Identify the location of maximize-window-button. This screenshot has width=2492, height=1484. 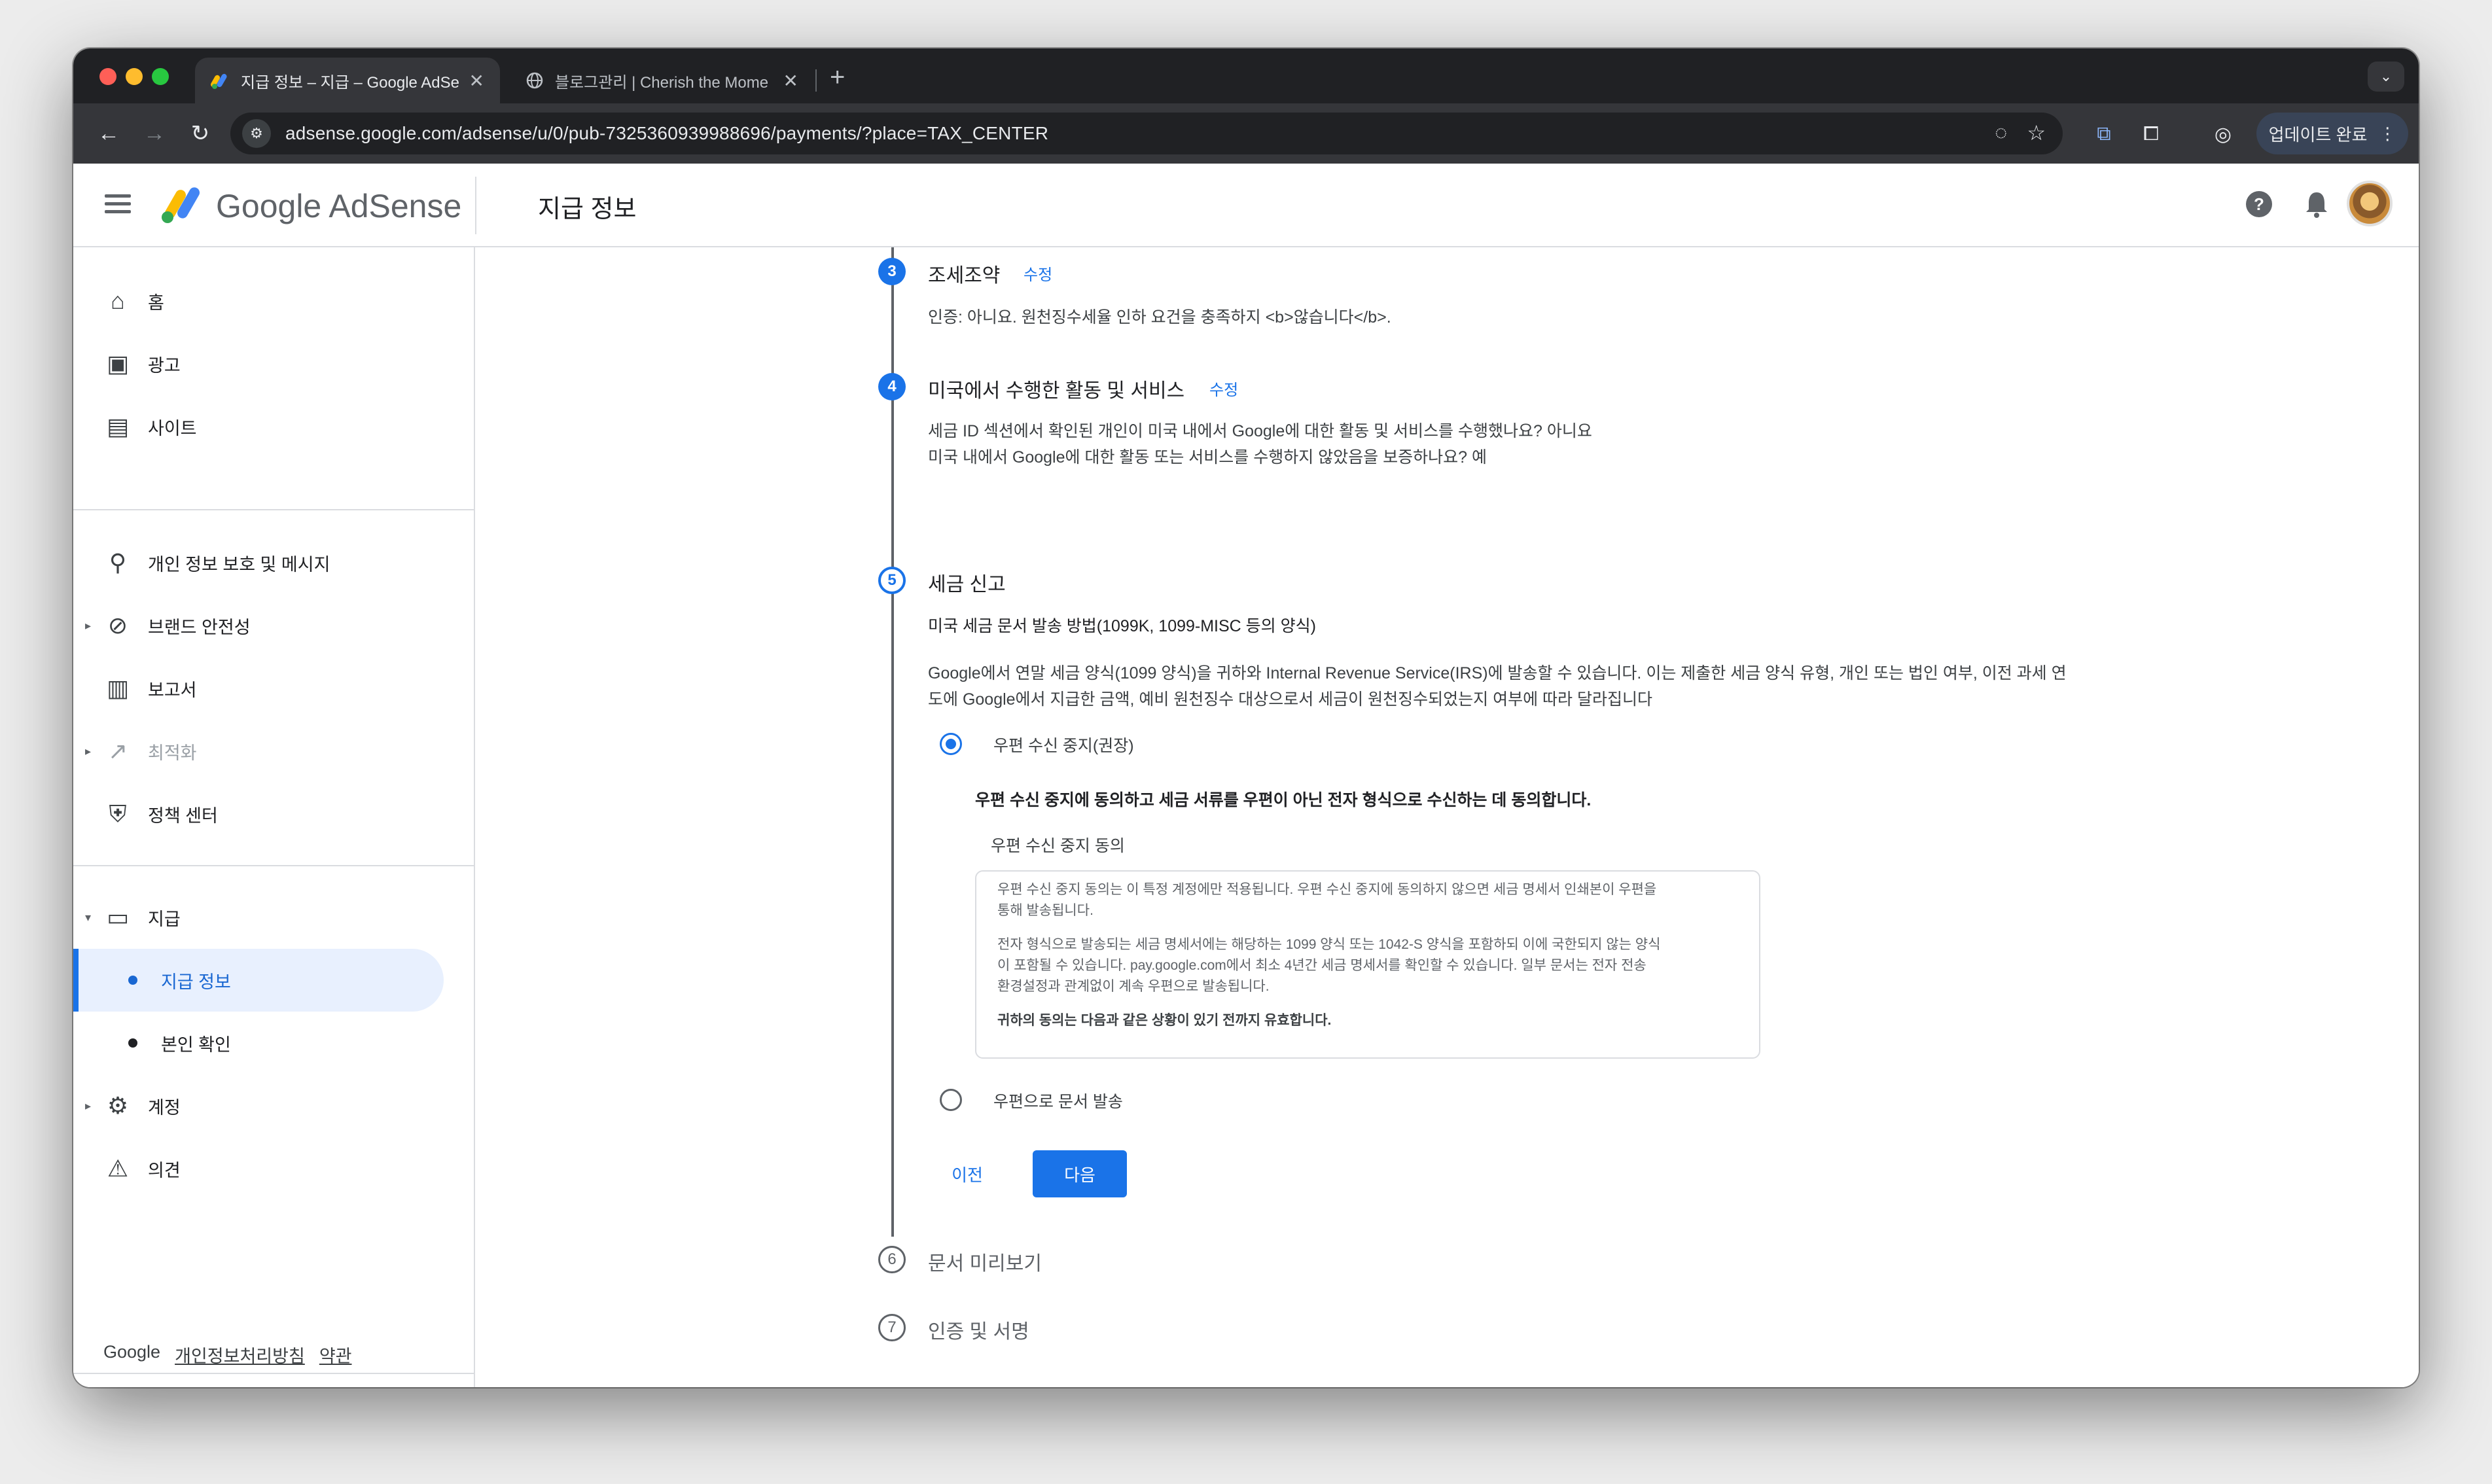
(160, 77).